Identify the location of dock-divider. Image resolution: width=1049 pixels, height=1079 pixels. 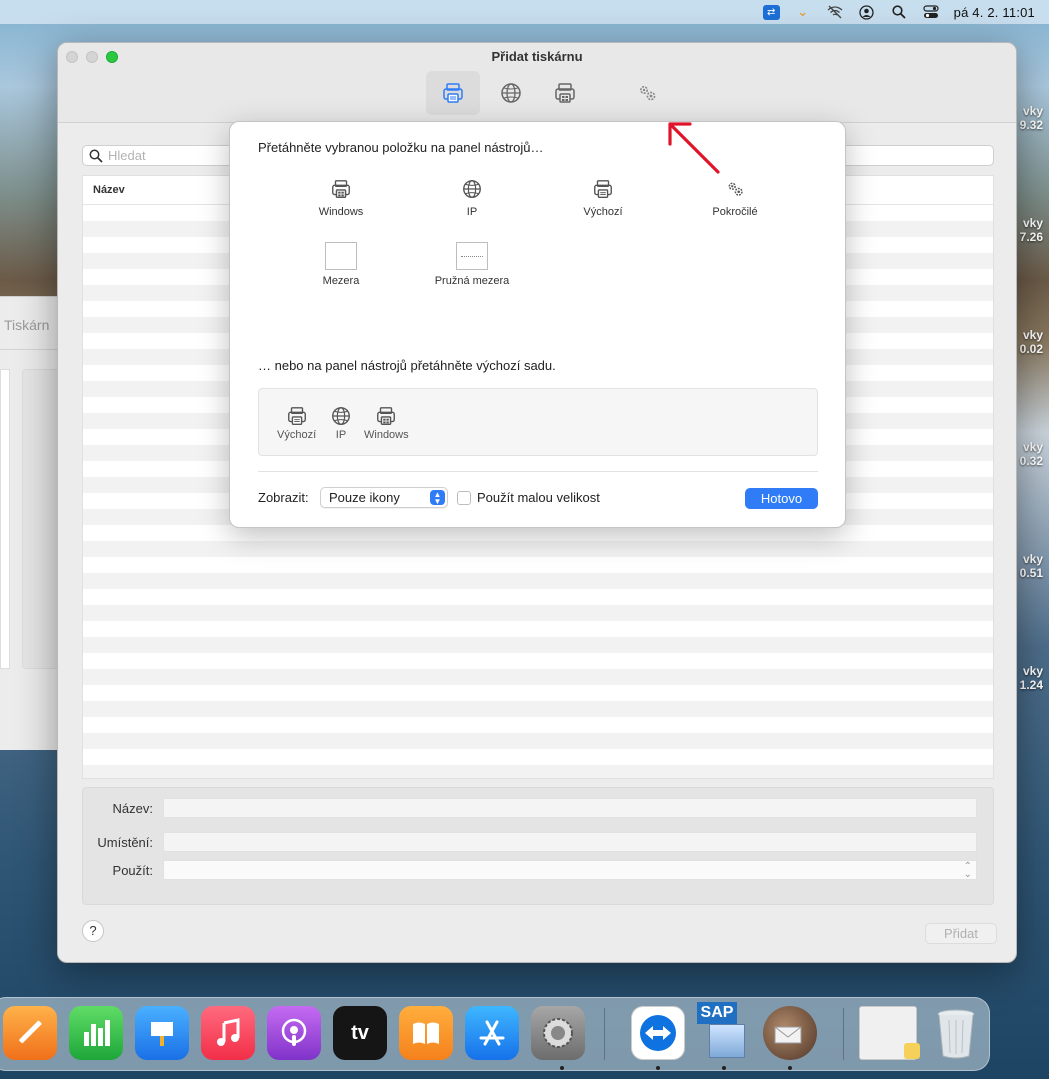
(843, 1034).